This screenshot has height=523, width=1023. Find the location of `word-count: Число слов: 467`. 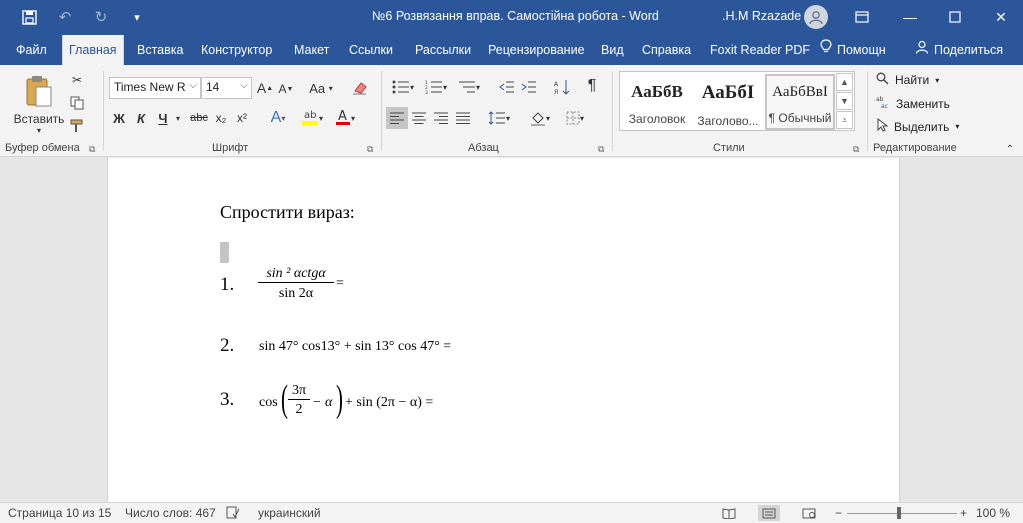

word-count: Число слов: 467 is located at coordinates (170, 513).